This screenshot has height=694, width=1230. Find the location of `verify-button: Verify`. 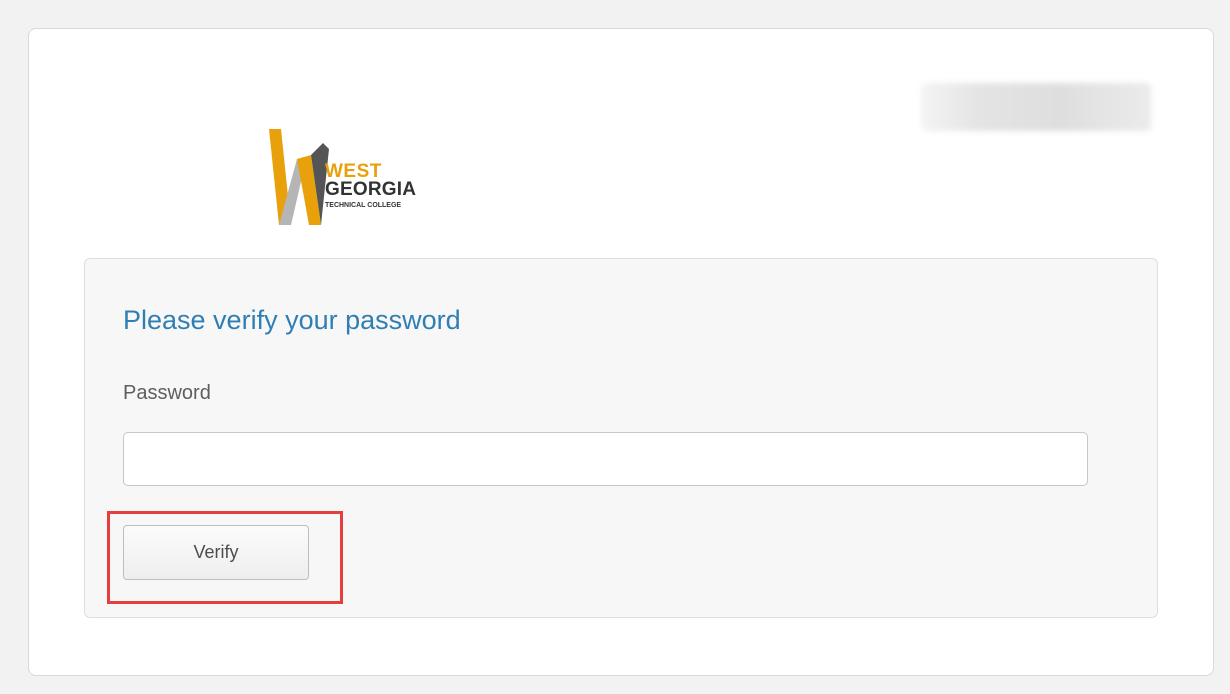

verify-button: Verify is located at coordinates (216, 552).